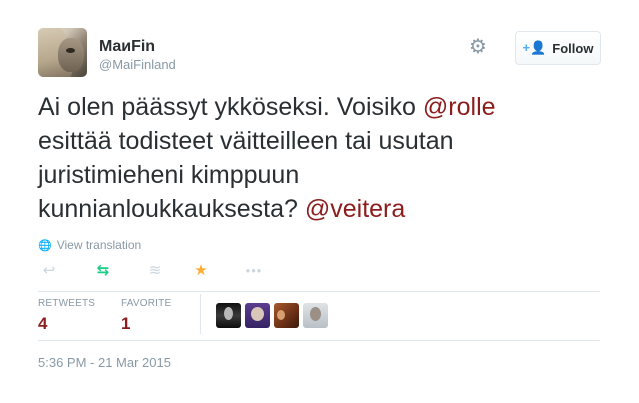 This screenshot has height=403, width=639. I want to click on divider-top, so click(319, 291).